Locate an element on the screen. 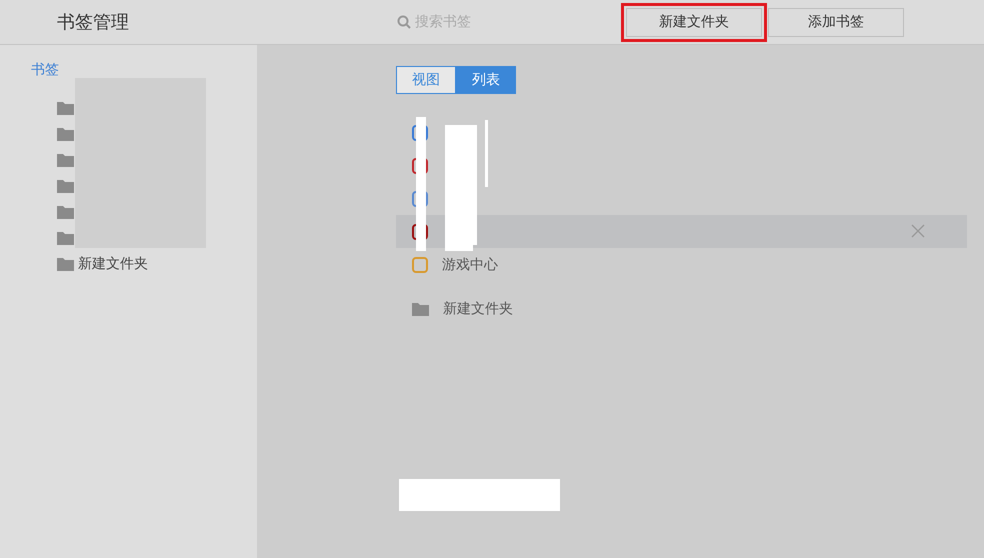  close-icon is located at coordinates (918, 231).